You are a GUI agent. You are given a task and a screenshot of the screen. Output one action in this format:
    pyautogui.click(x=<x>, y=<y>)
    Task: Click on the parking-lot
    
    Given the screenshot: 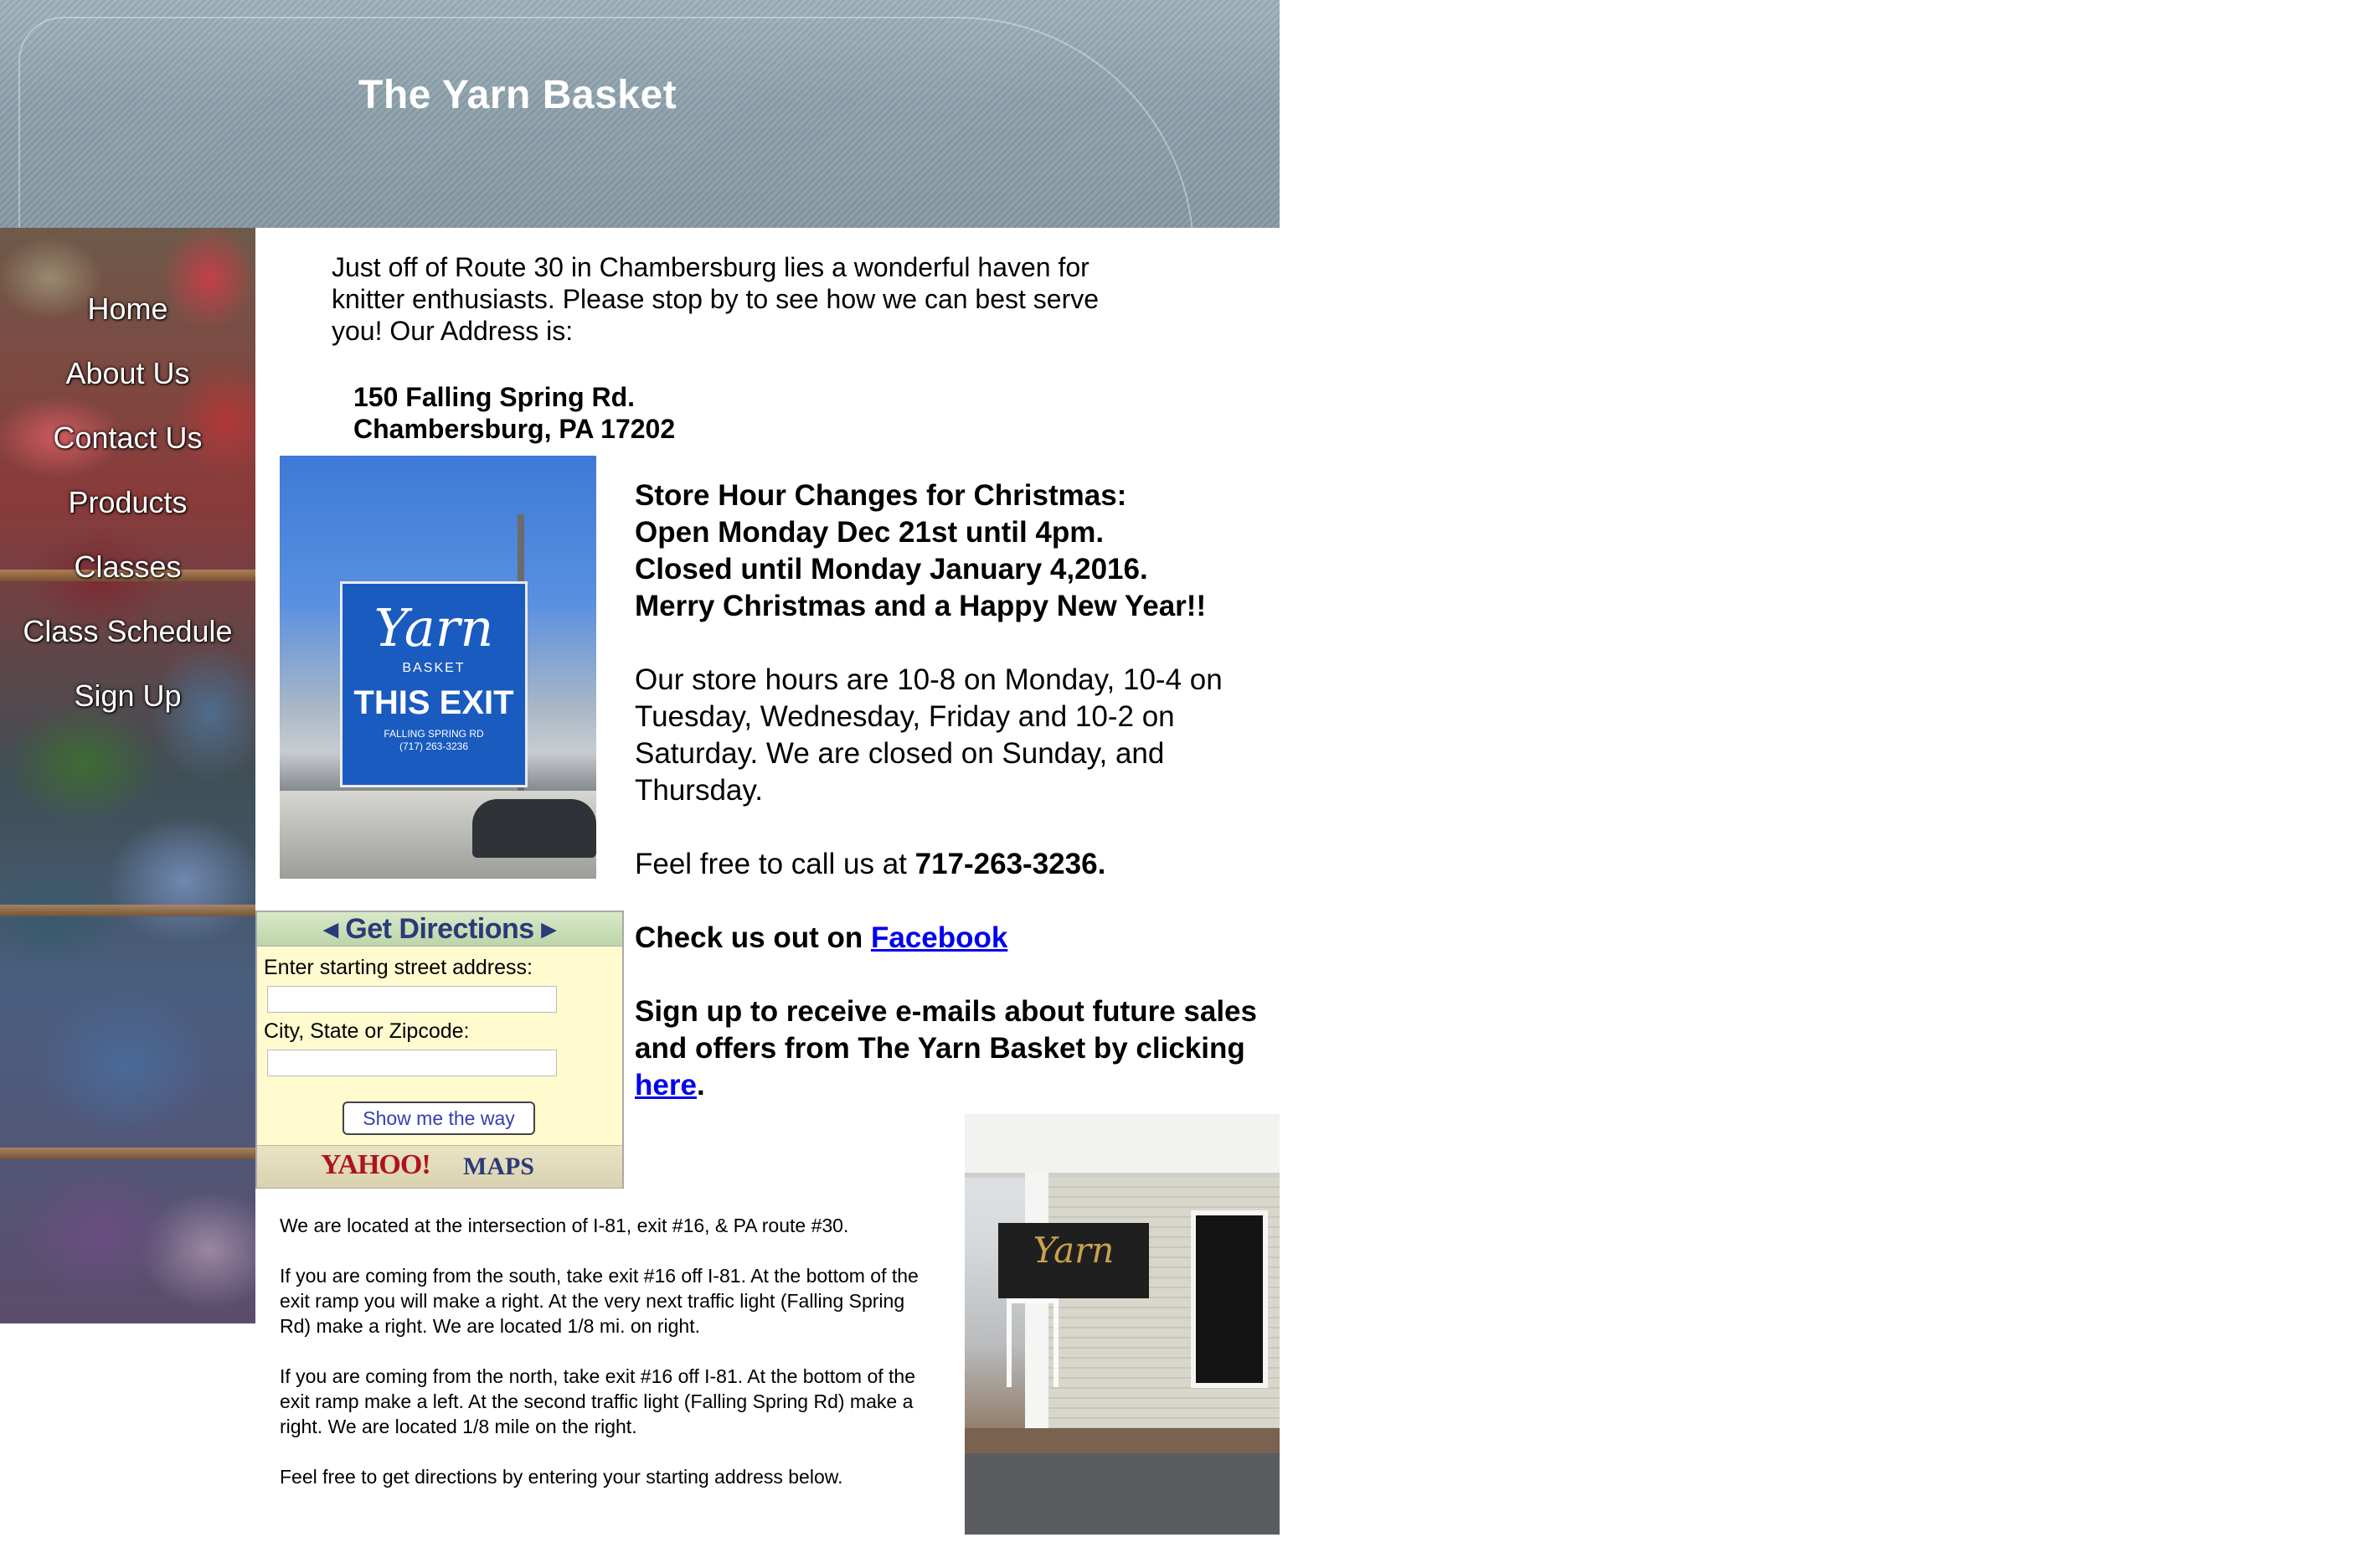 What is the action you would take?
    pyautogui.click(x=1122, y=1494)
    